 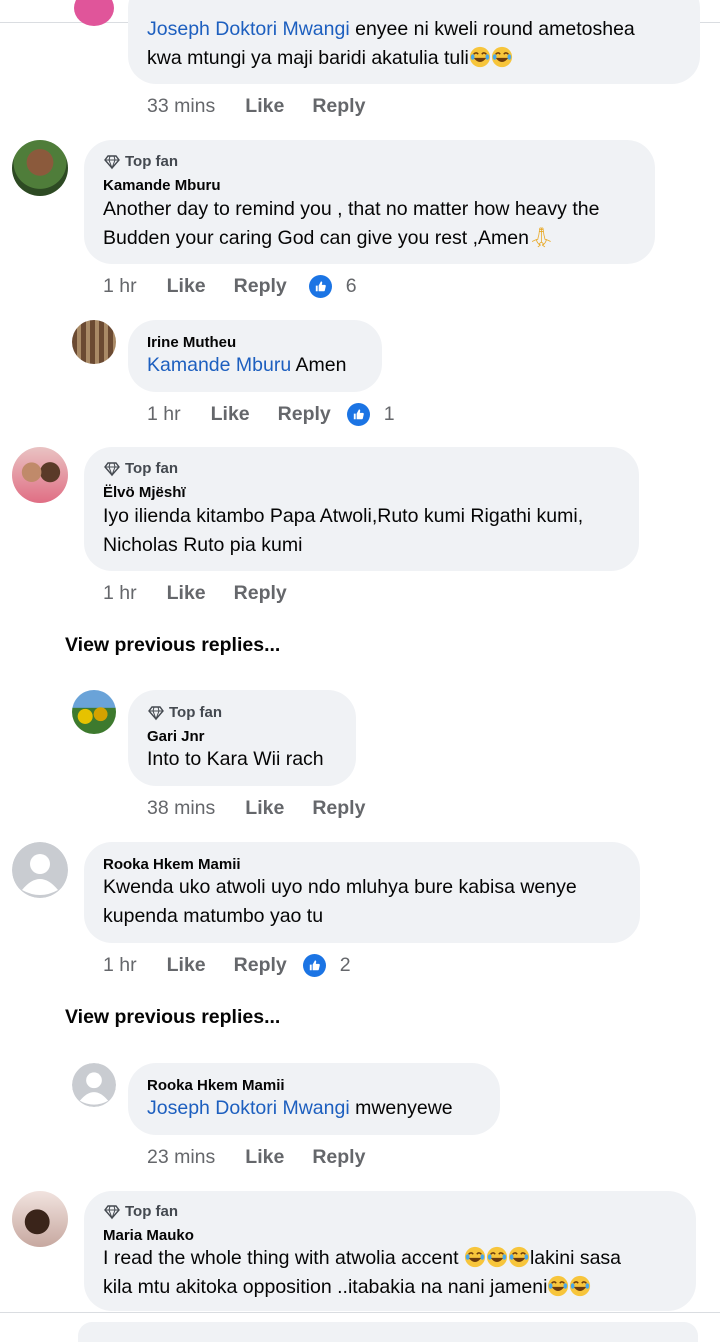 I want to click on timestamp: 38 mins, so click(x=181, y=808).